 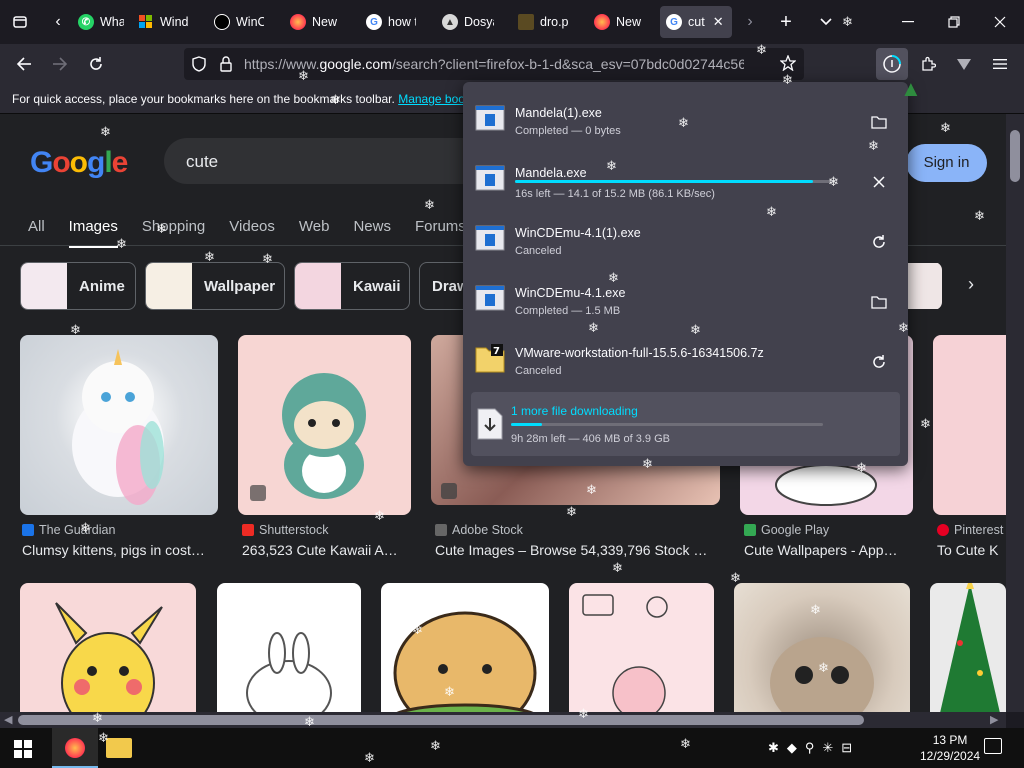 What do you see at coordinates (1000, 64) in the screenshot?
I see `menu-icon` at bounding box center [1000, 64].